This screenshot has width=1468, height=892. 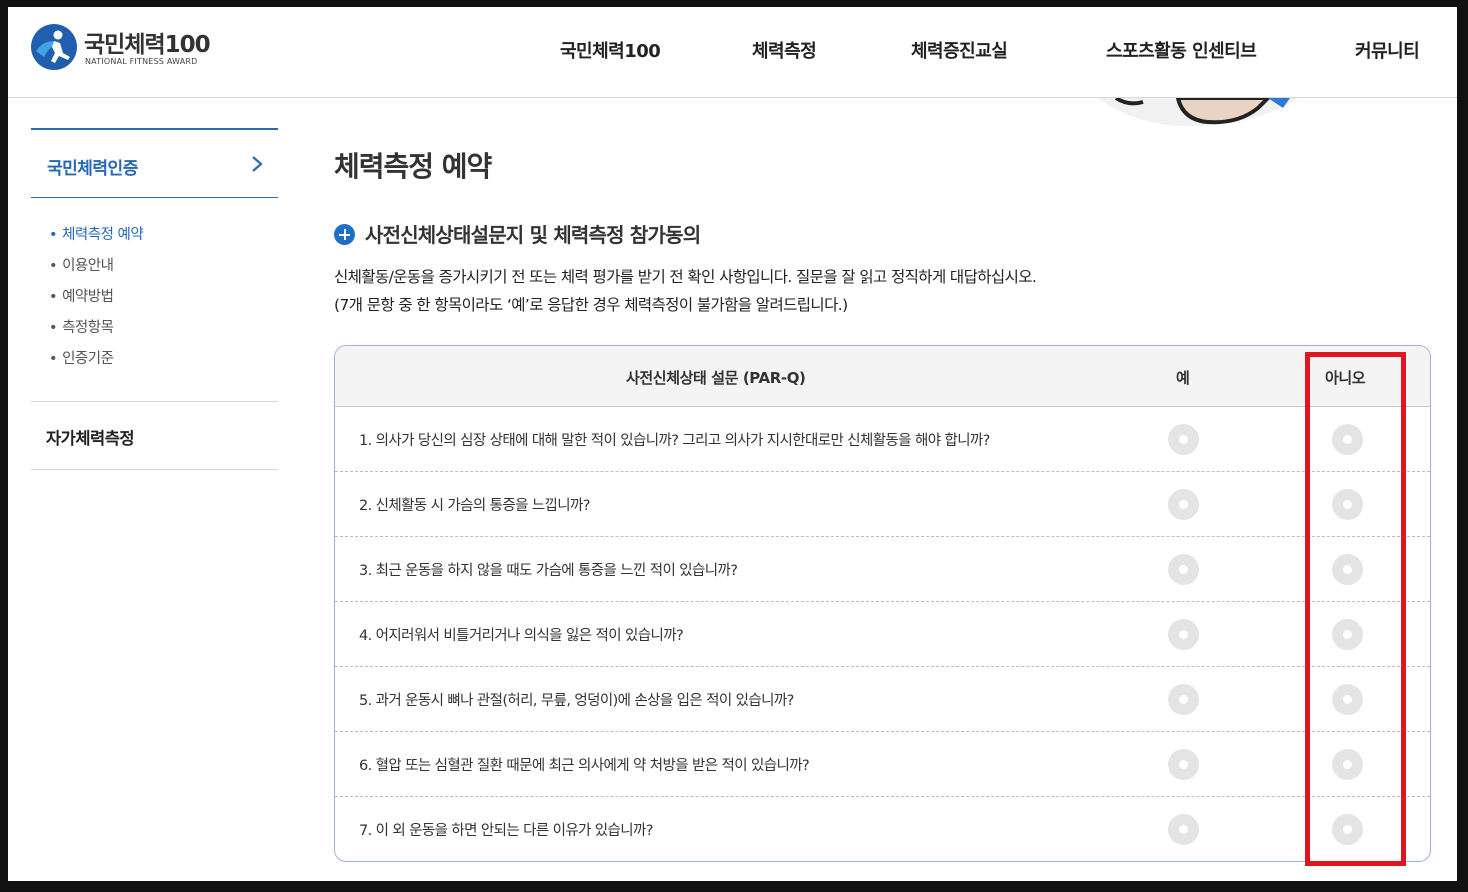 What do you see at coordinates (1181, 50) in the screenshot?
I see `nav-sports-incentive: 스포츠활동 인센티브` at bounding box center [1181, 50].